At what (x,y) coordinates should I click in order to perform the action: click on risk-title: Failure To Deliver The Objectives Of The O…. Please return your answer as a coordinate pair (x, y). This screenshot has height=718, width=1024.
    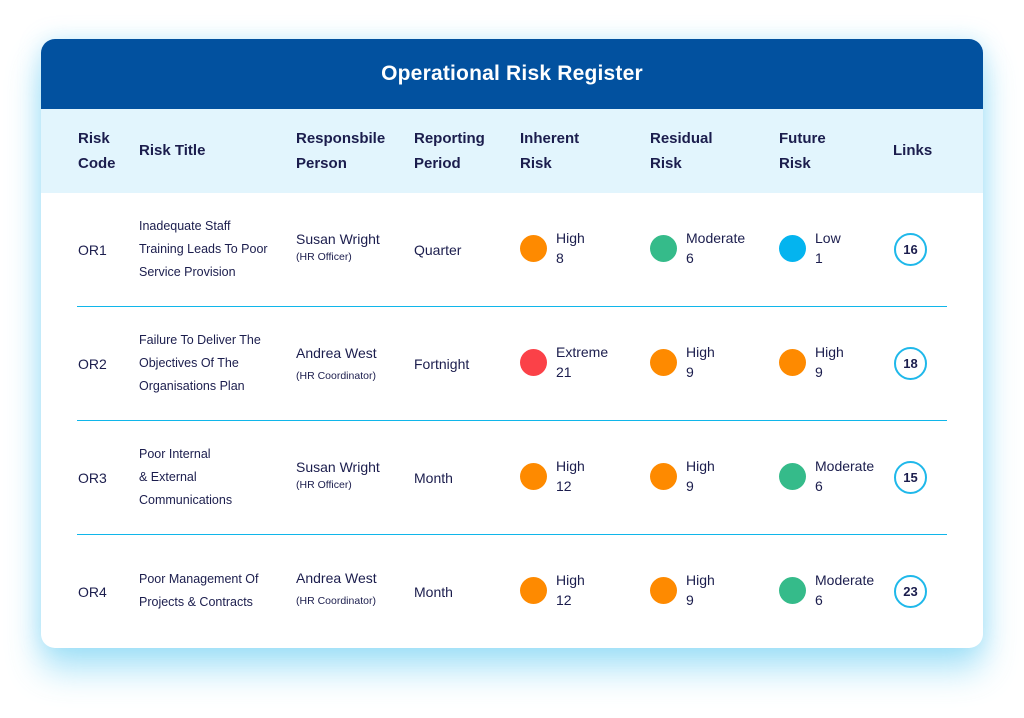
    Looking at the image, I should click on (209, 363).